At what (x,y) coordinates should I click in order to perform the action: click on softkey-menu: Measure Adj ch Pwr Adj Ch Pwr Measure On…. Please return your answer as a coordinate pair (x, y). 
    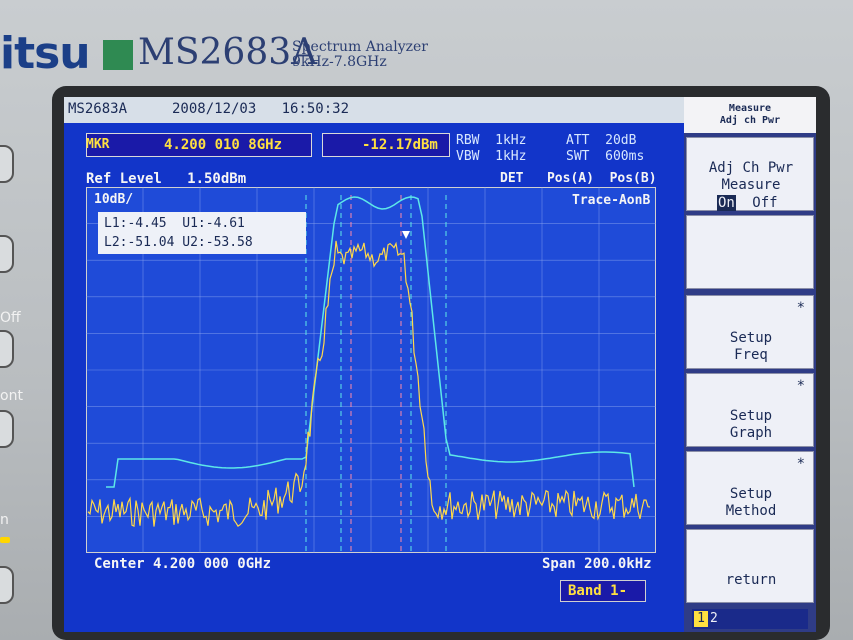
    Looking at the image, I should click on (750, 364).